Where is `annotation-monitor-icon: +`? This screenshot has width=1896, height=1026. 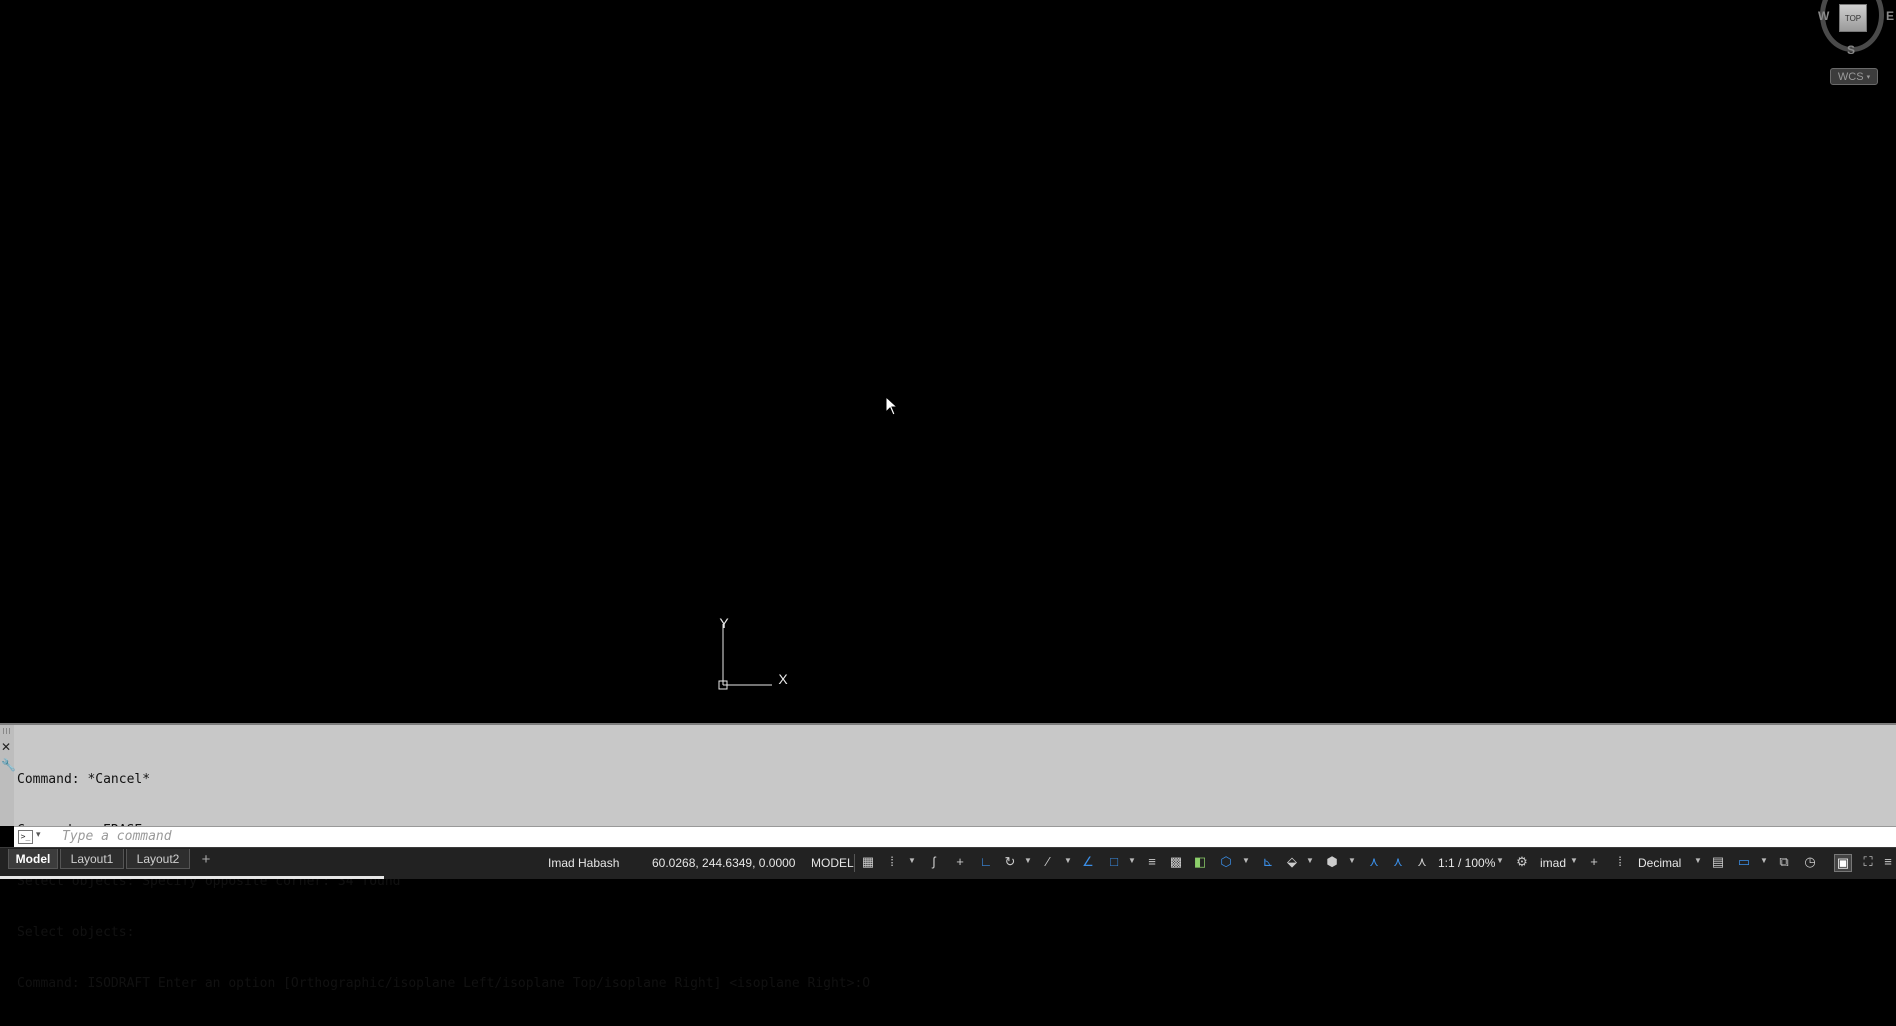
annotation-monitor-icon: + is located at coordinates (1594, 862).